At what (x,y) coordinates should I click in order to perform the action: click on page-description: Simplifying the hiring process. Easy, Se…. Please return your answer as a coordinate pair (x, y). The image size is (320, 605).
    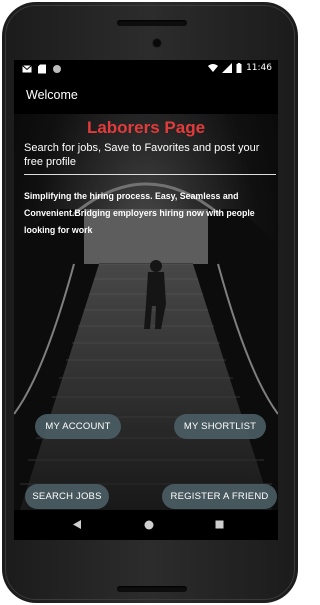
    Looking at the image, I should click on (139, 213).